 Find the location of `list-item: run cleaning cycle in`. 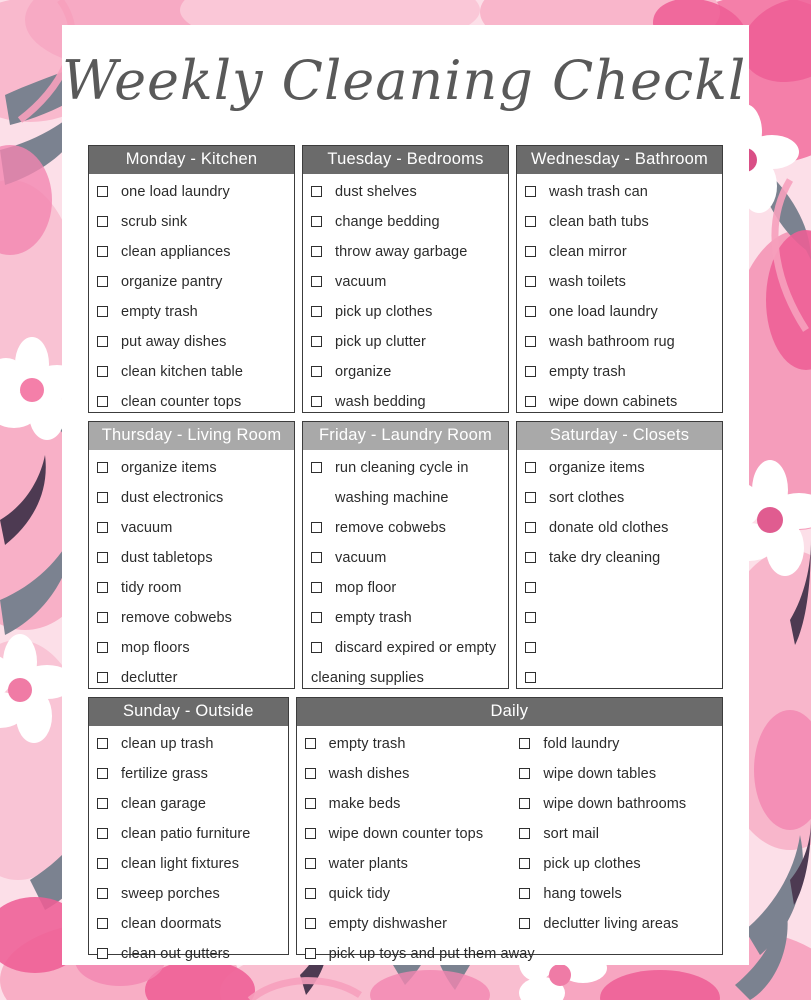

list-item: run cleaning cycle in is located at coordinates (405, 472).